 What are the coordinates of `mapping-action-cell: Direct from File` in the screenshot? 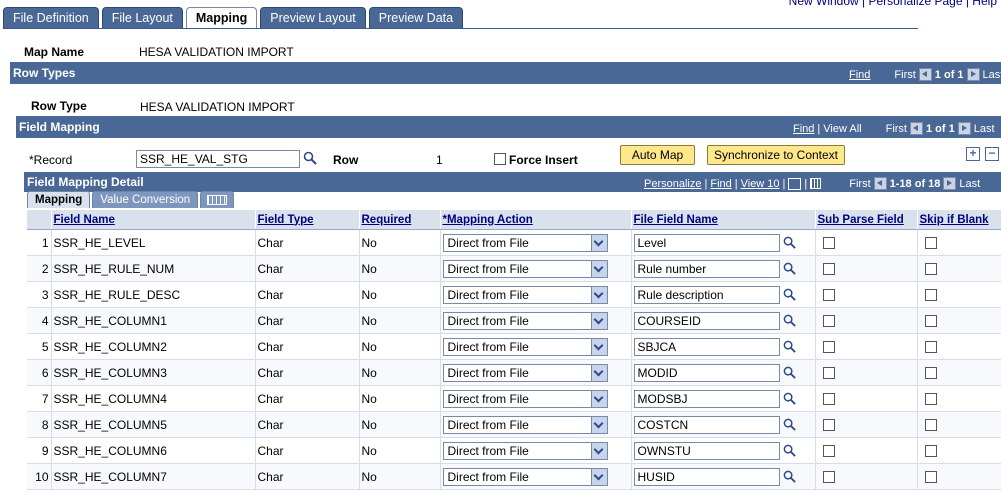 It's located at (536, 398).